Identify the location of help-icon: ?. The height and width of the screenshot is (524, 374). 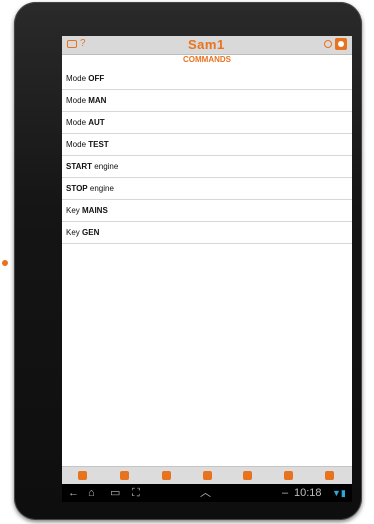
(83, 44).